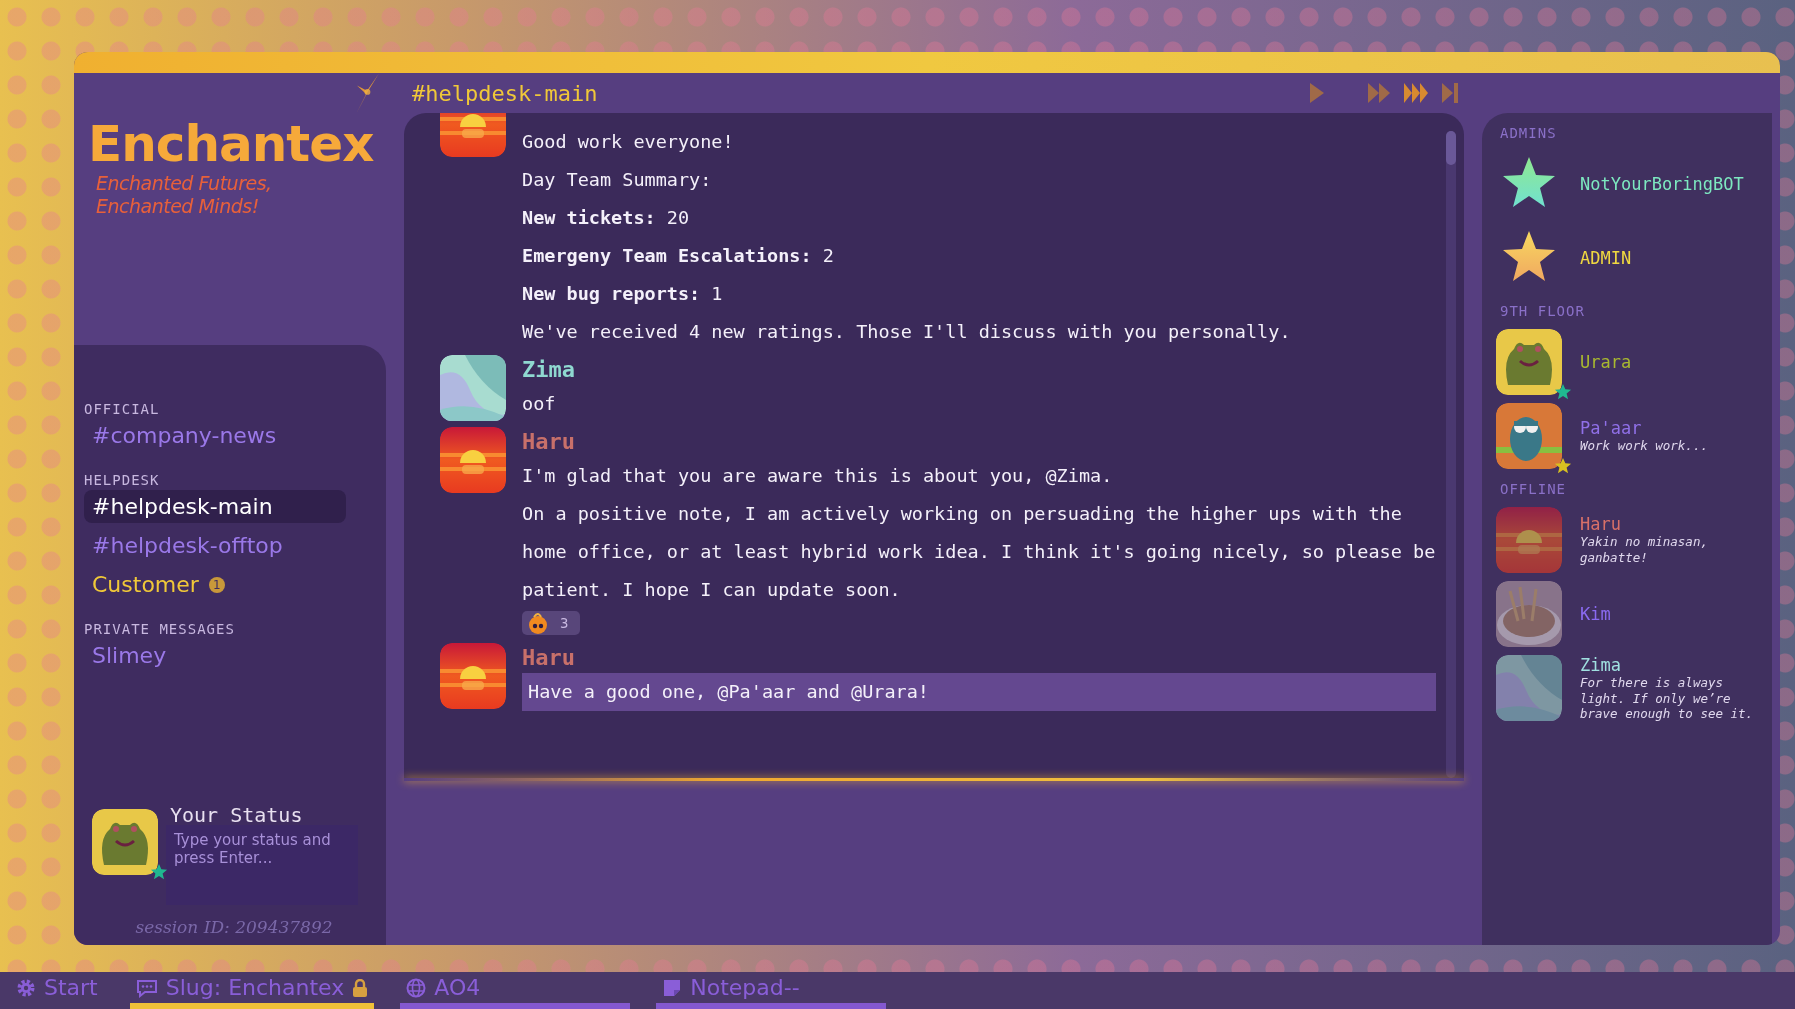 The width and height of the screenshot is (1795, 1009). I want to click on section-heading: 9TH FLOOR, so click(1543, 311).